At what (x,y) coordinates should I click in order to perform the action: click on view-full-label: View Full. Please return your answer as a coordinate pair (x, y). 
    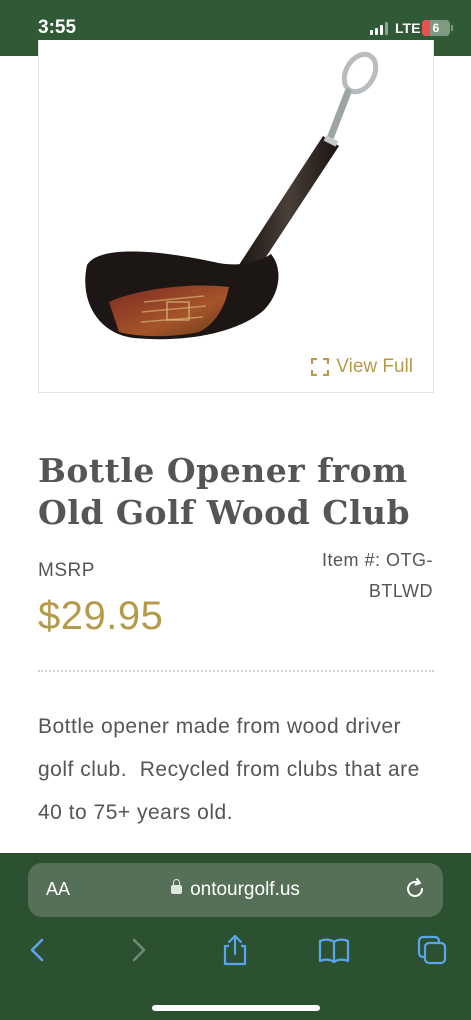
    Looking at the image, I should click on (374, 366).